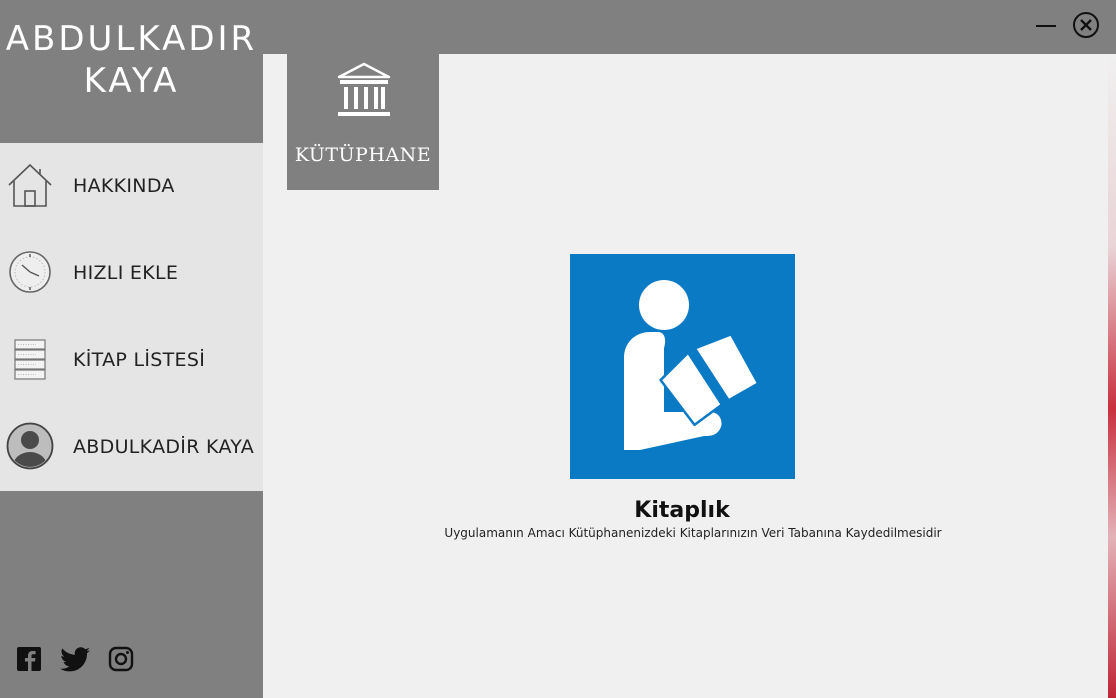 The height and width of the screenshot is (698, 1116). I want to click on sidebar-item-kitap-listesi: KİTAP LİSTESİ, so click(131, 360).